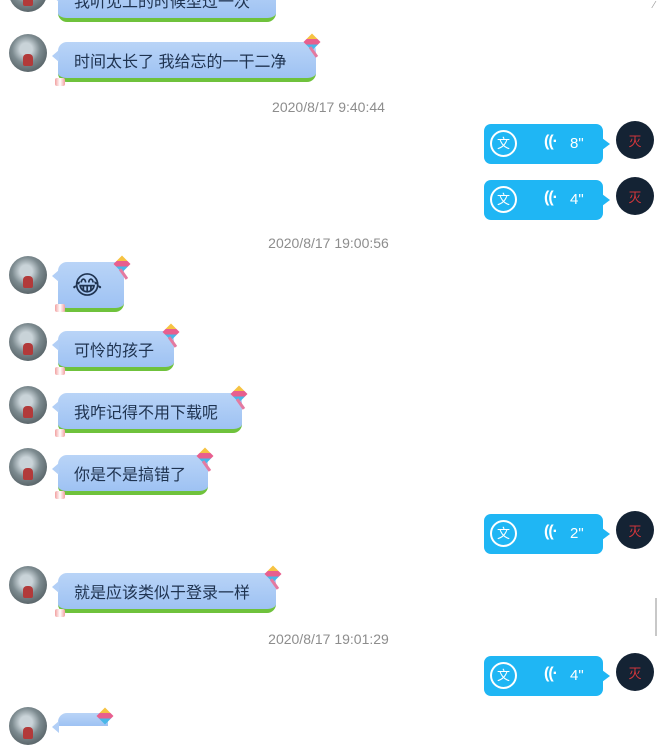 The width and height of the screenshot is (657, 745). I want to click on message-text: 你是不是搞错了, so click(130, 475).